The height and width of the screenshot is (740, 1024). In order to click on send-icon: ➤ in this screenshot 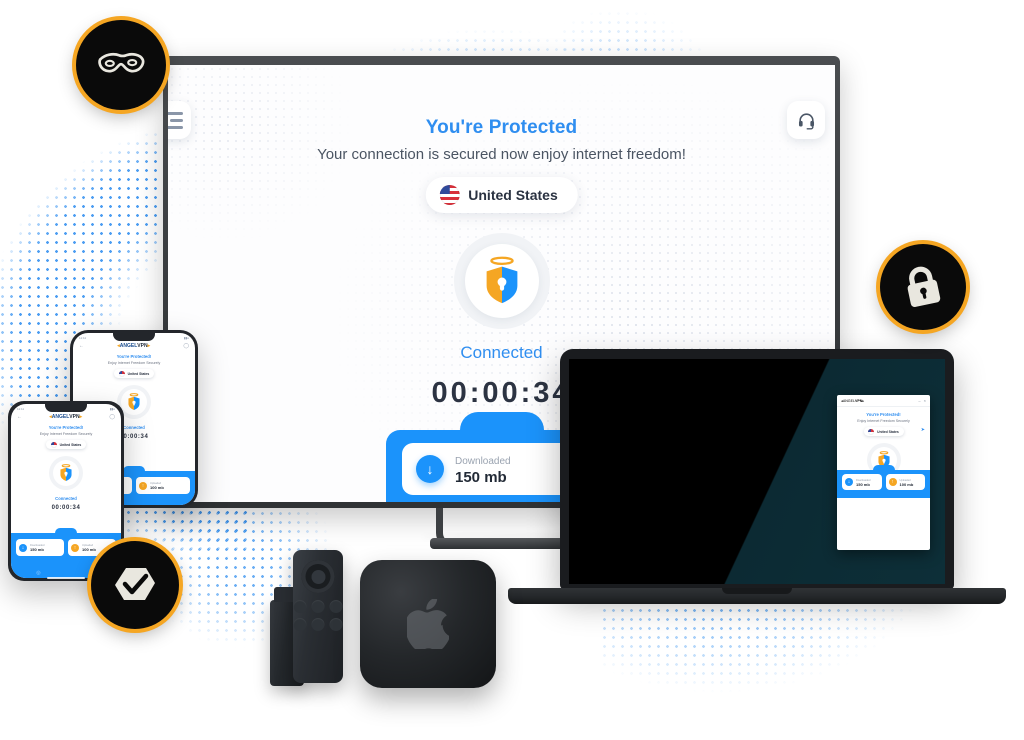, I will do `click(923, 430)`.